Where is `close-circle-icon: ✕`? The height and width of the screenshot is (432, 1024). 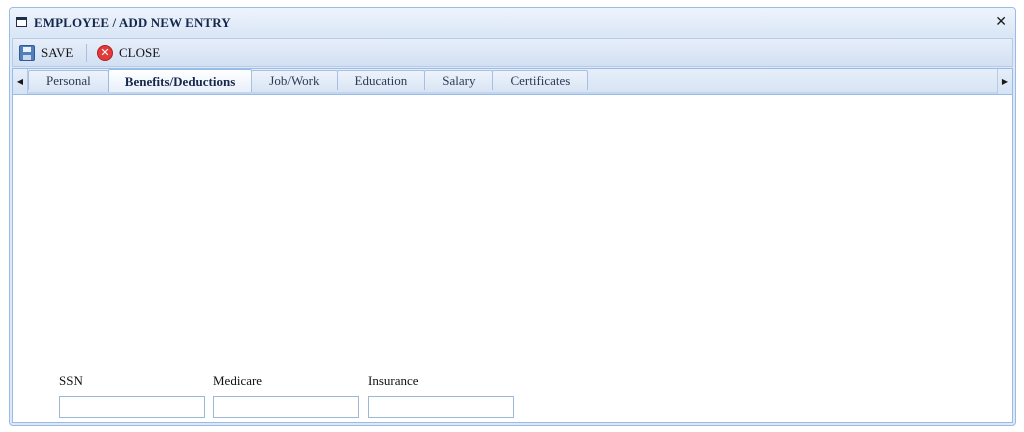
close-circle-icon: ✕ is located at coordinates (105, 52).